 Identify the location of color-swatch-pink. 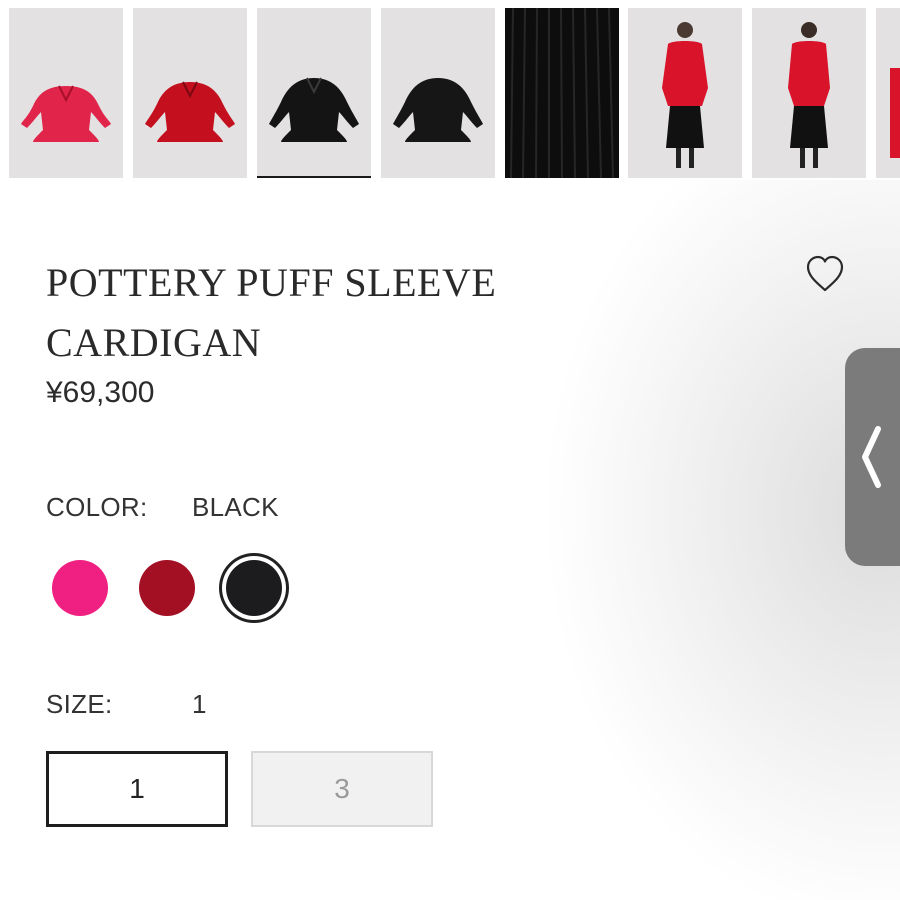
(80, 588).